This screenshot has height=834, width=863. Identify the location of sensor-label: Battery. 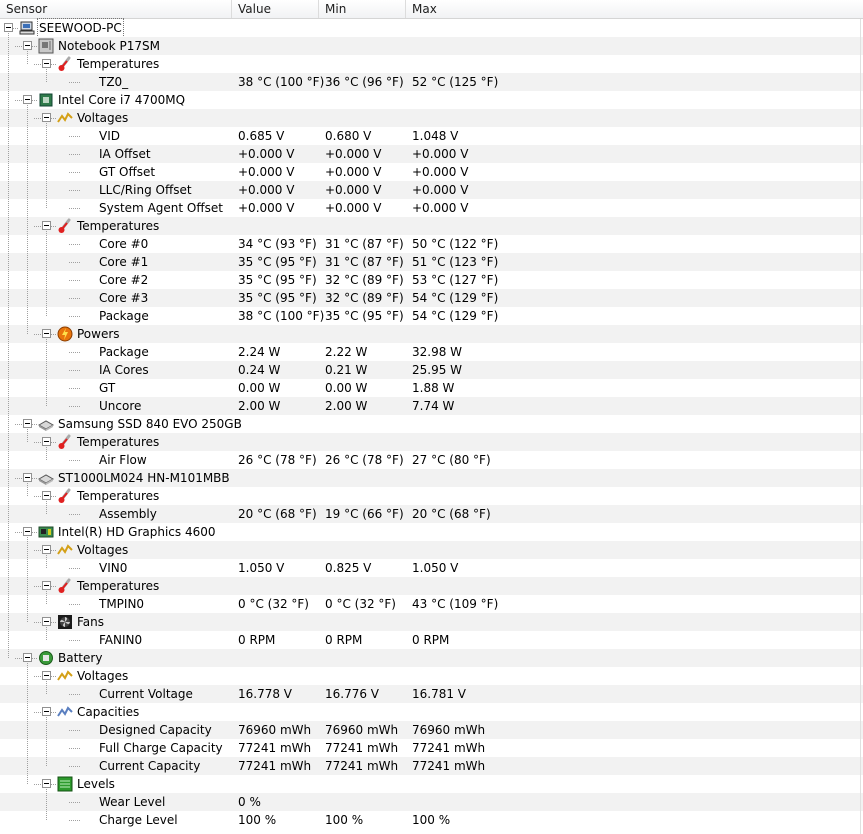
(80, 658).